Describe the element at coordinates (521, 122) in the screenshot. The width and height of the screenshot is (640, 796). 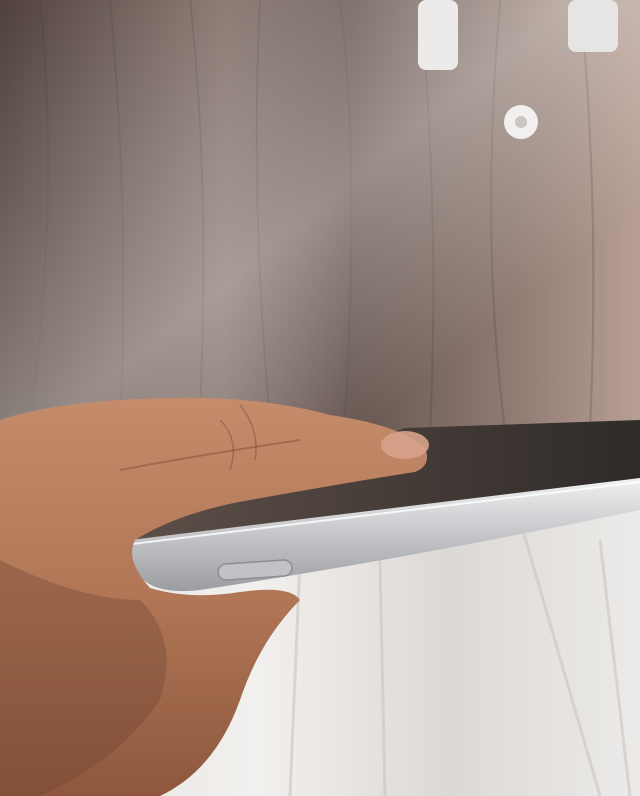
I see `wall-screw-center` at that location.